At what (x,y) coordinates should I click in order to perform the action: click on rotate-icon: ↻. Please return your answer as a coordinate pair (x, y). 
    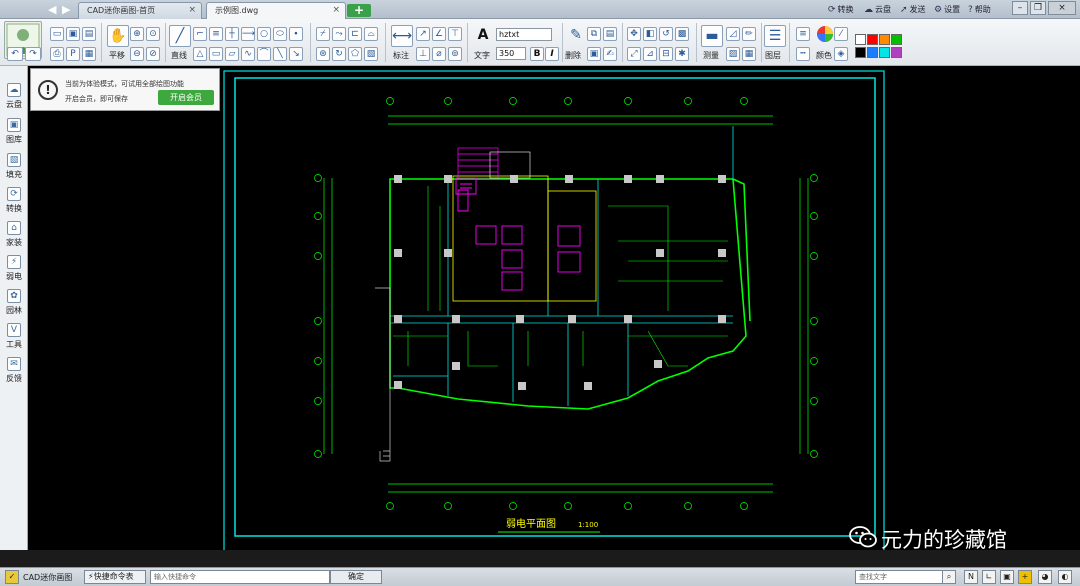
    Looking at the image, I should click on (339, 54).